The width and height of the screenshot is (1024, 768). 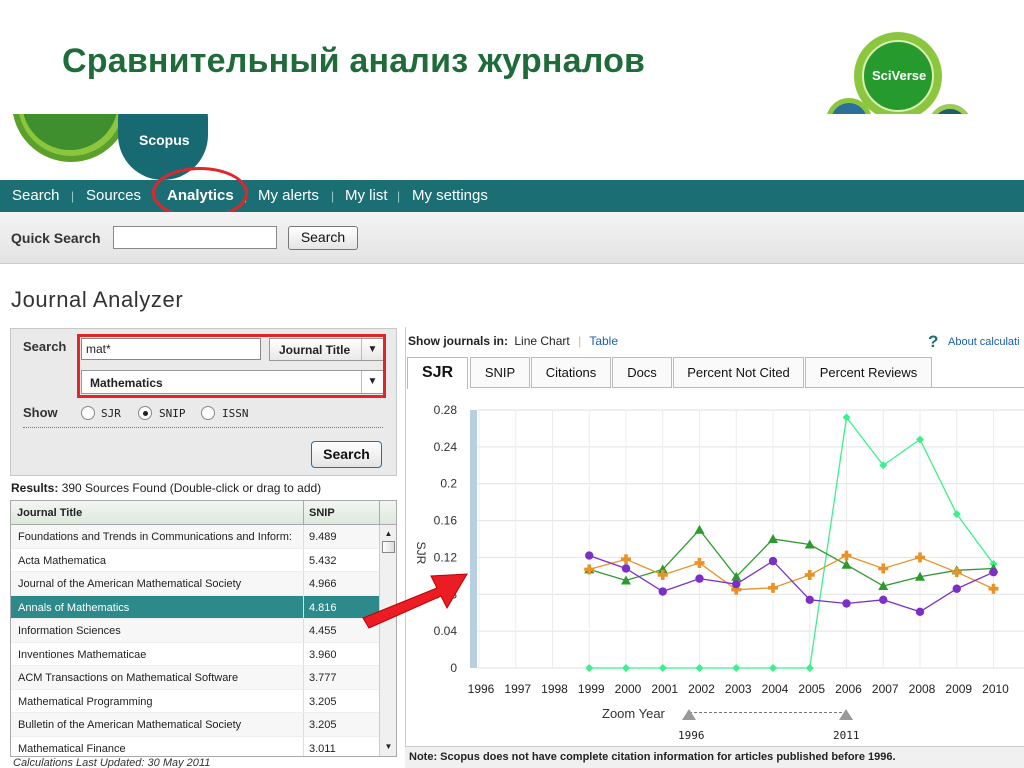 What do you see at coordinates (775, 688) in the screenshot?
I see `x-tick-label: 2004` at bounding box center [775, 688].